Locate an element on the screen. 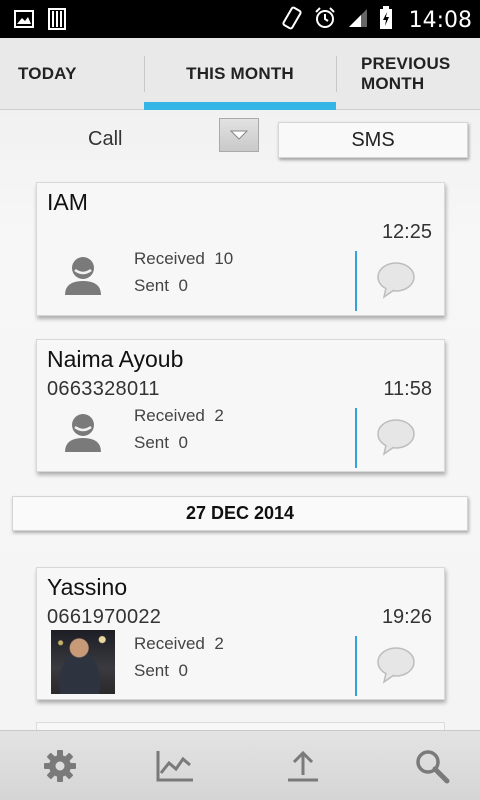 Image resolution: width=480 pixels, height=800 pixels. alarm-icon is located at coordinates (325, 20).